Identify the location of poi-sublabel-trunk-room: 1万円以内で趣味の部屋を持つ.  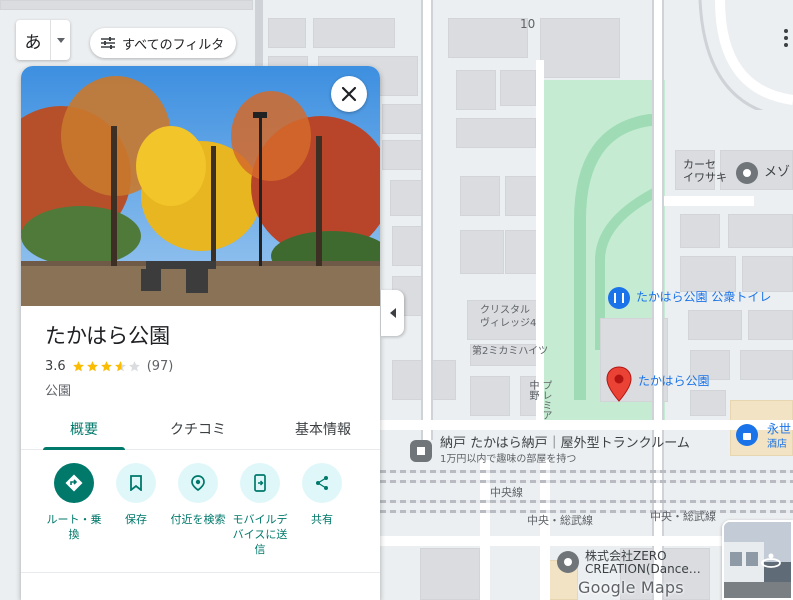
(508, 459).